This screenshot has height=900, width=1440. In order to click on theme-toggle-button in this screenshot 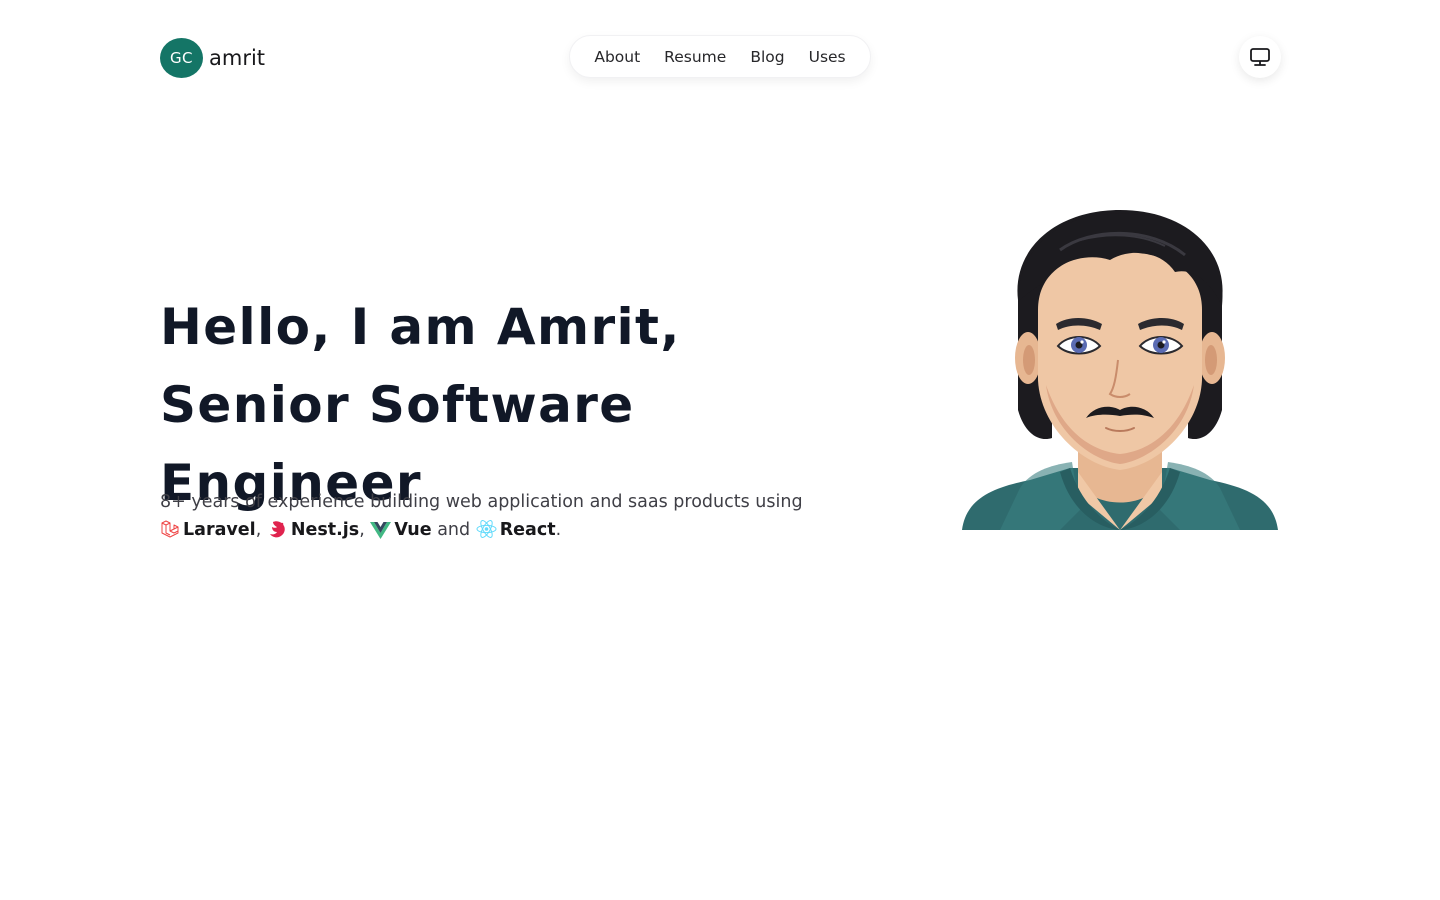, I will do `click(1260, 57)`.